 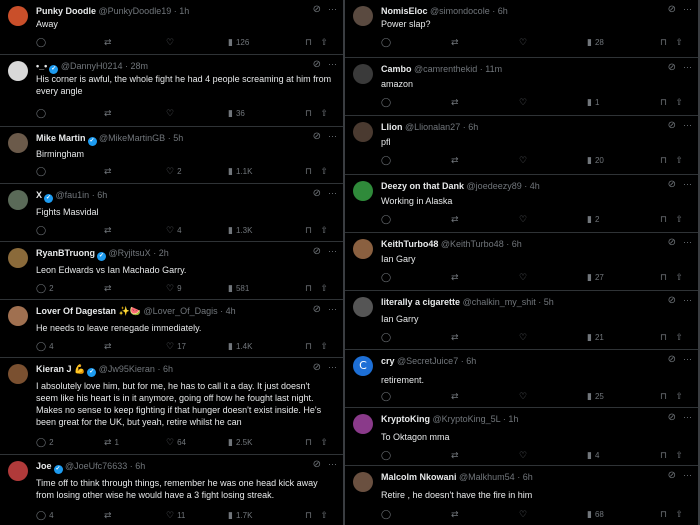 What do you see at coordinates (88, 311) in the screenshot?
I see `display-name: Lover Of Dagestan ✨🍉` at bounding box center [88, 311].